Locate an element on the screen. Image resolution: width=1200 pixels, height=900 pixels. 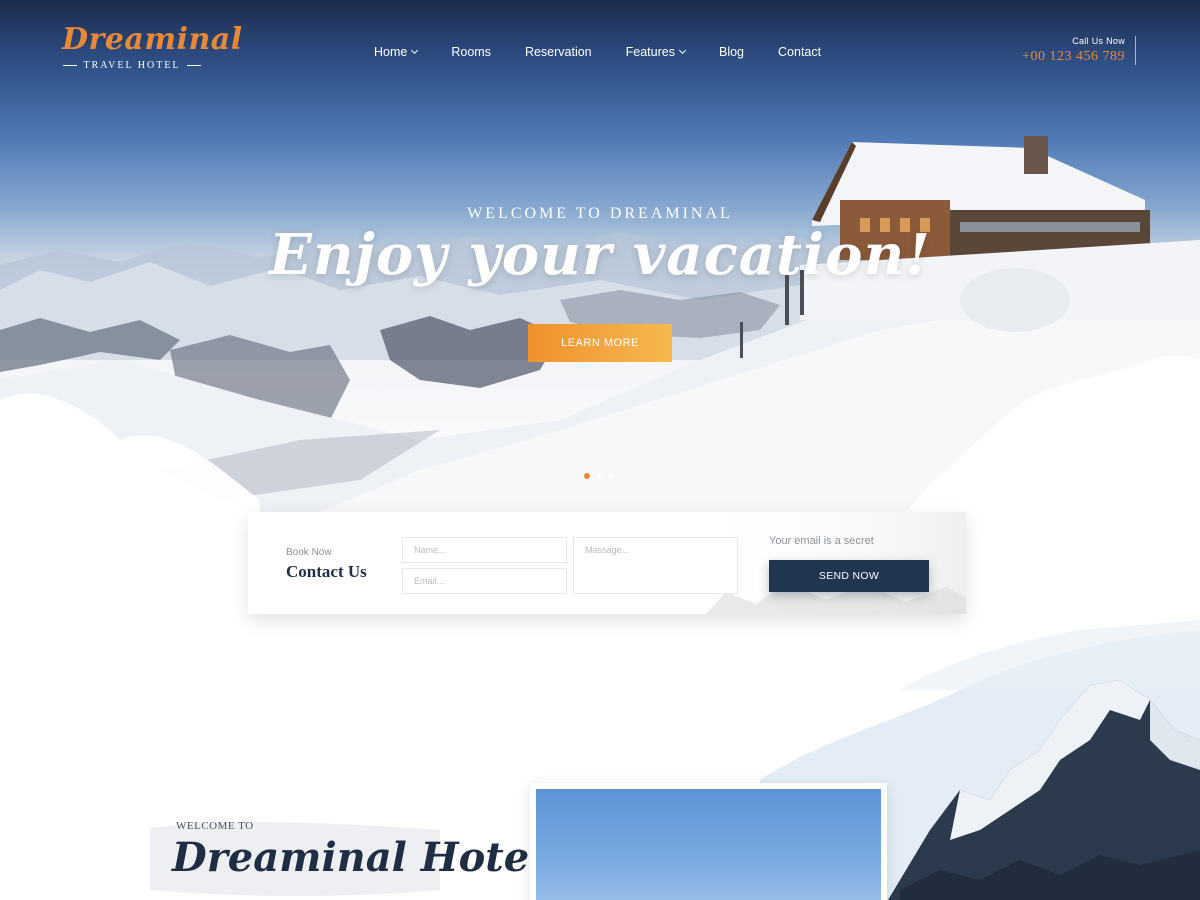
nav-item-rooms: Rooms is located at coordinates (471, 52).